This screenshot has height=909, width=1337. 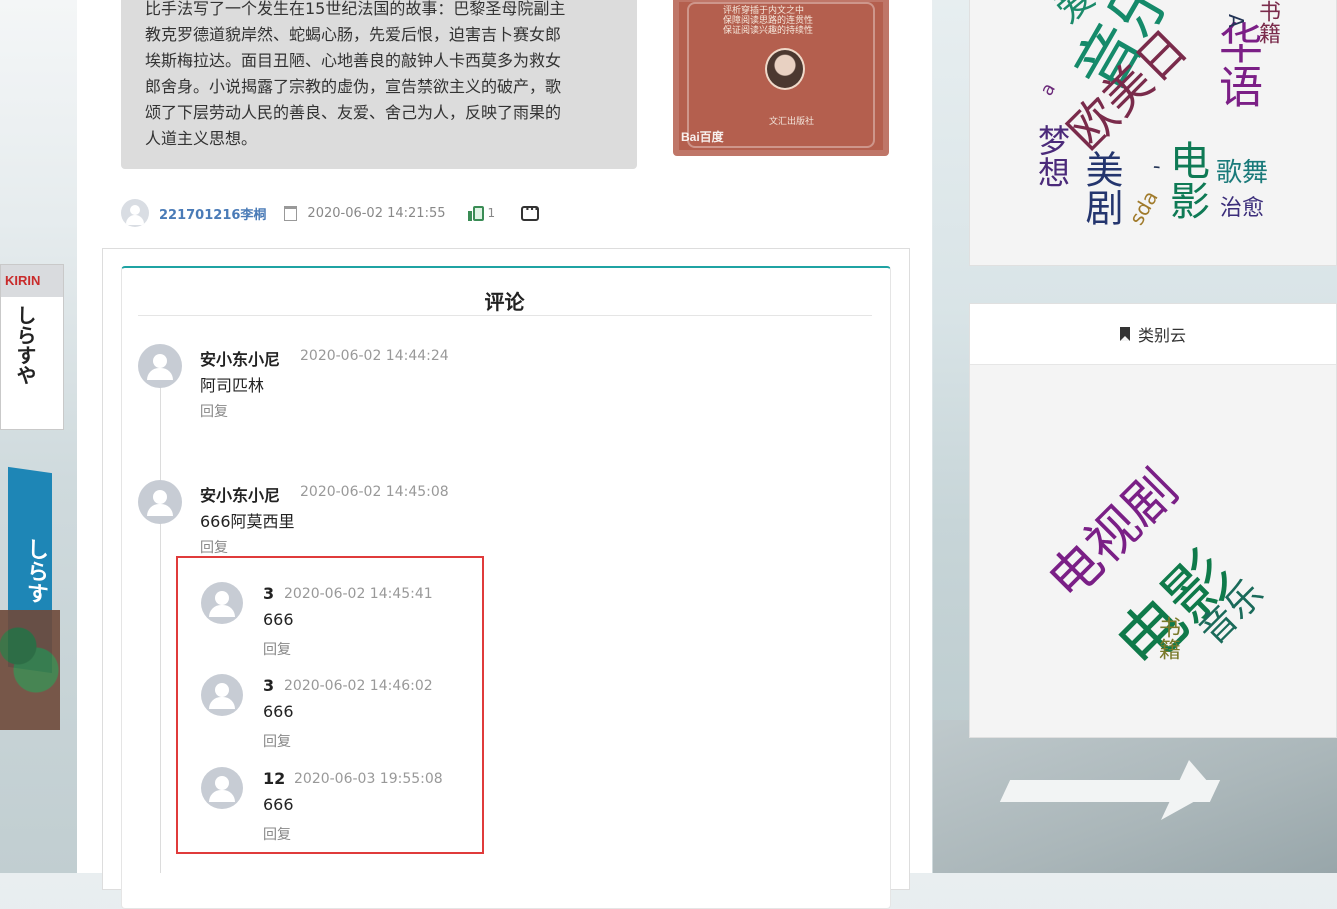 What do you see at coordinates (702, 137) in the screenshot?
I see `baidu-watermark: Bai百度` at bounding box center [702, 137].